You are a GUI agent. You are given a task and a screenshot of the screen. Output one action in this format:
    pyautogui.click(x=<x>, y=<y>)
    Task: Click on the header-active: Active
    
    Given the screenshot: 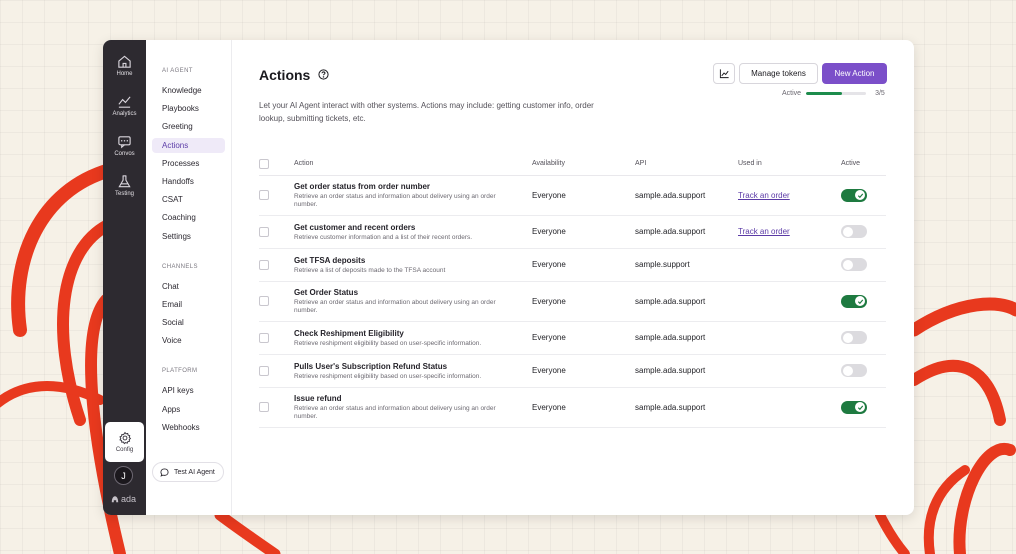 What is the action you would take?
    pyautogui.click(x=863, y=164)
    